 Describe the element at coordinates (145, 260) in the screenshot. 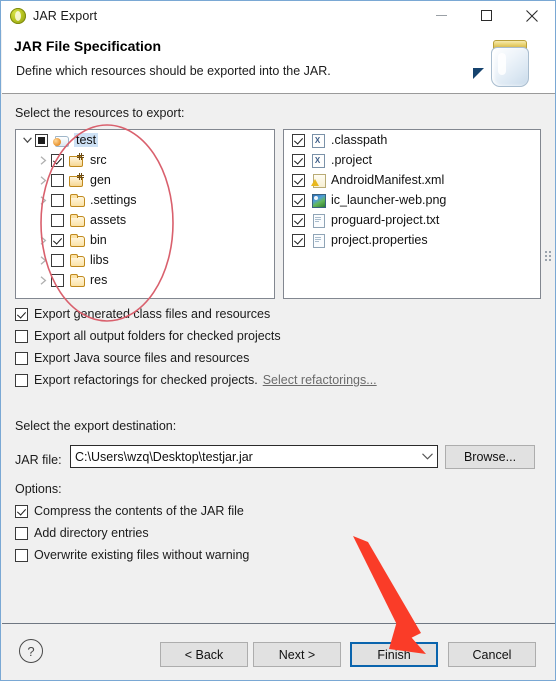

I see `tree-row: libs` at that location.